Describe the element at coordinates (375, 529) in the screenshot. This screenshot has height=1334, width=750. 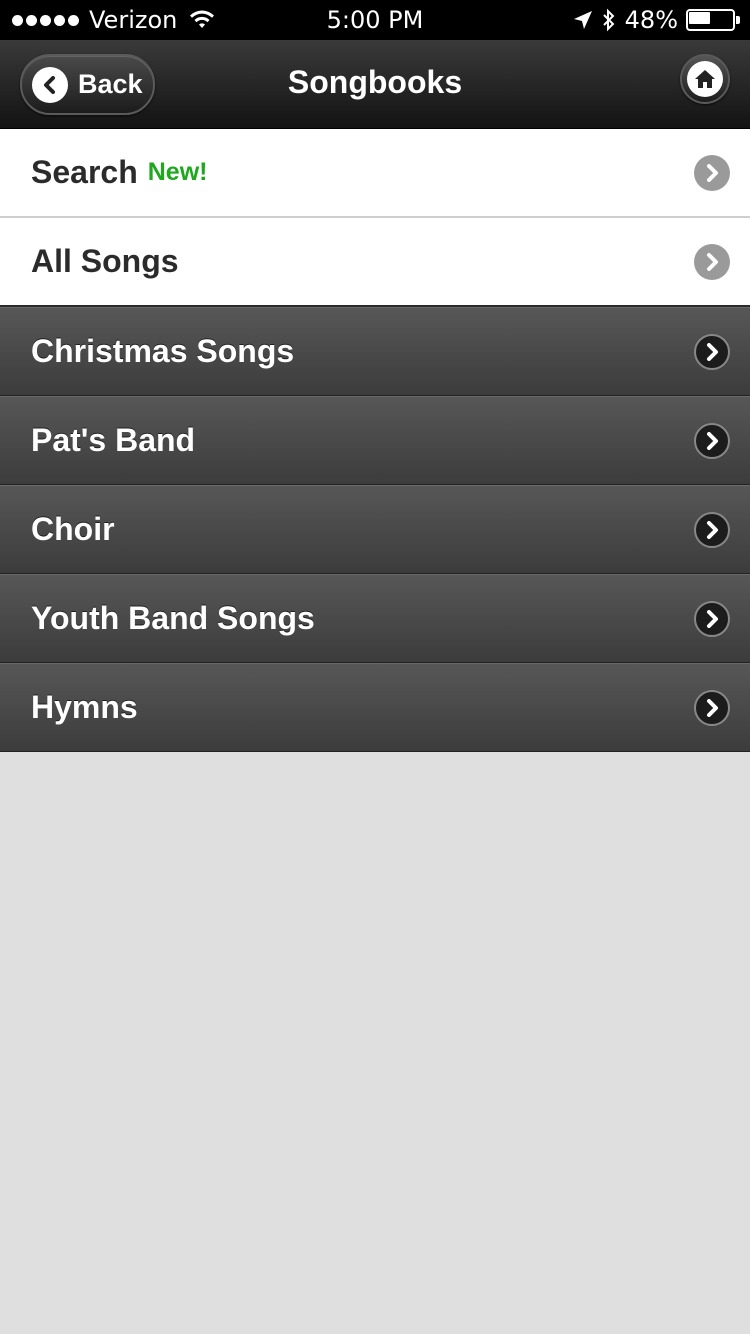
I see `songbook-item-choir: Choir` at that location.